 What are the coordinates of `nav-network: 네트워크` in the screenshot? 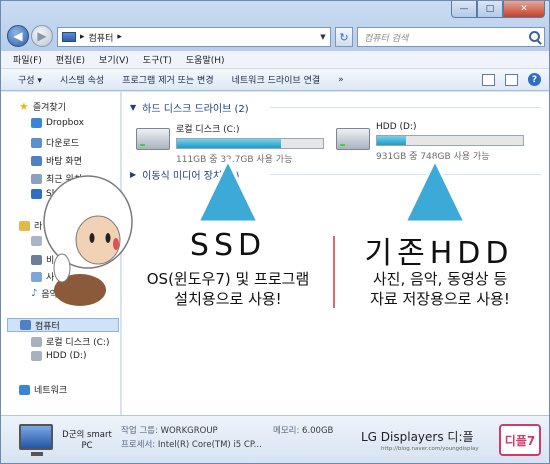 It's located at (43, 389).